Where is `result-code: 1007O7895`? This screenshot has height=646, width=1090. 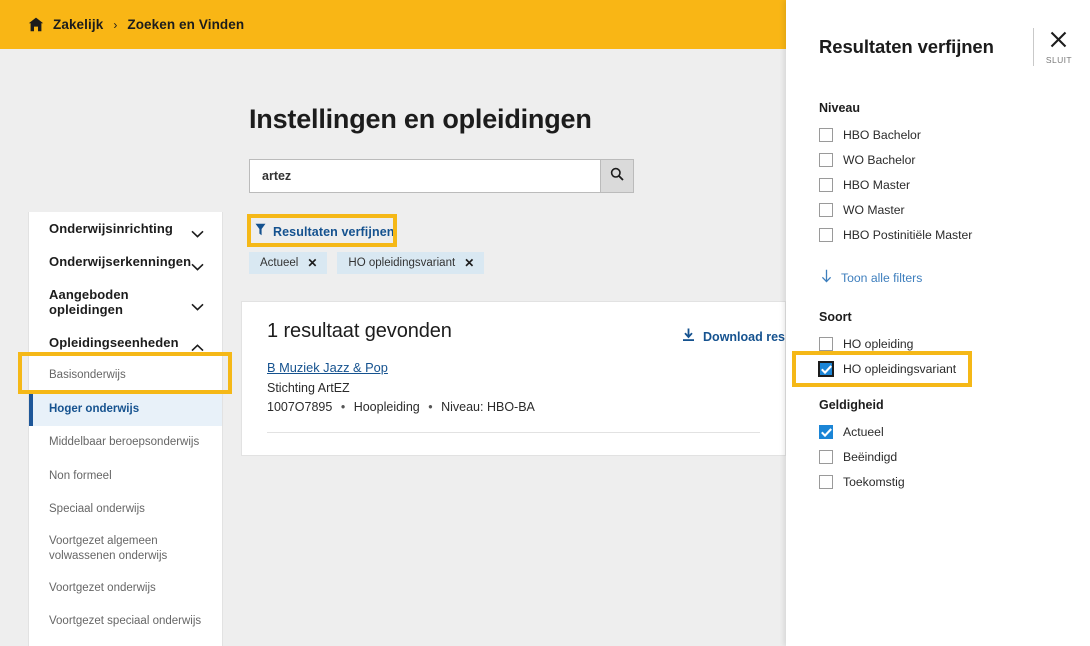 result-code: 1007O7895 is located at coordinates (300, 407).